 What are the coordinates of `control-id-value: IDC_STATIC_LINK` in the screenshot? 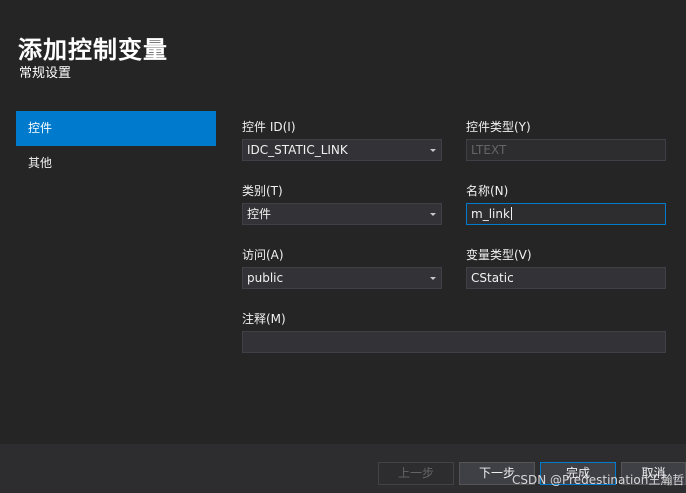 It's located at (297, 150).